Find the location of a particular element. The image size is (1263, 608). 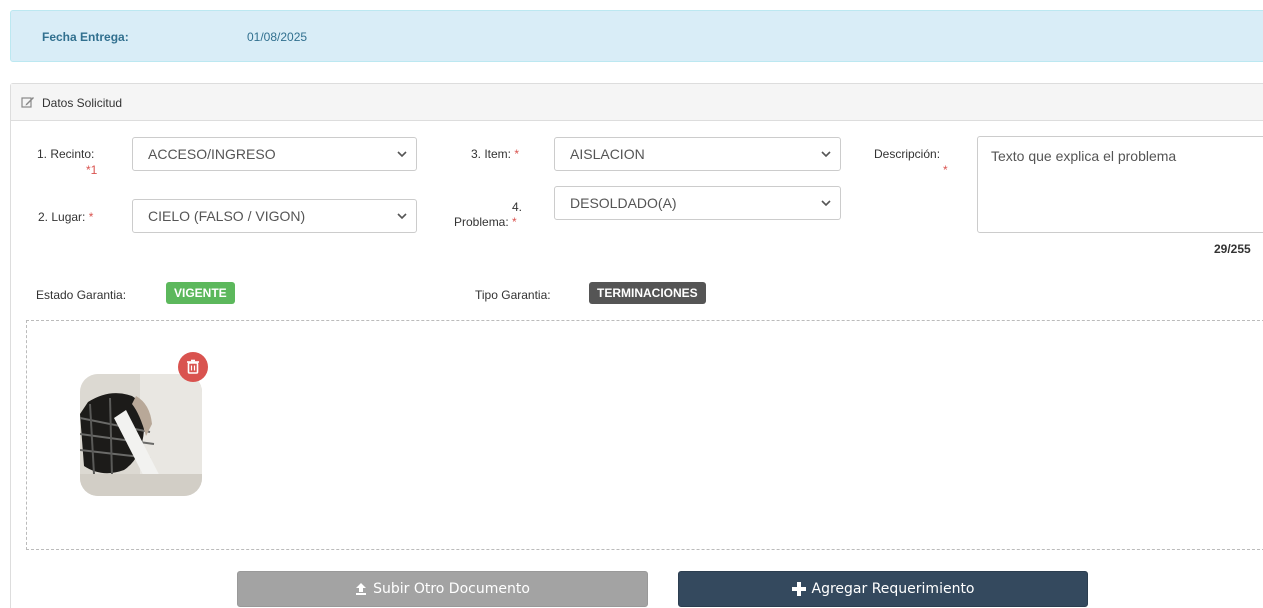

recinto-select: ACCESO/INGRESO is located at coordinates (274, 154).